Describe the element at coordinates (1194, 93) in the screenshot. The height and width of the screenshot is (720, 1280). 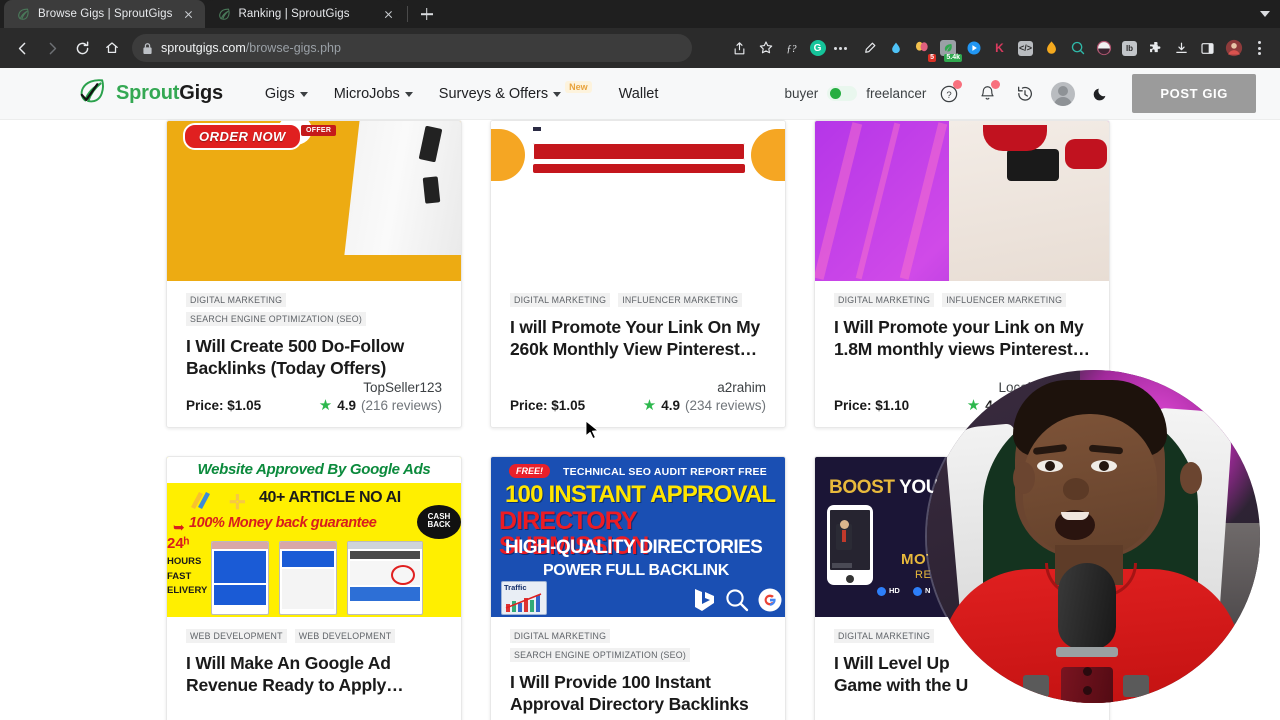
I see `post-gig-button: POST GIG` at that location.